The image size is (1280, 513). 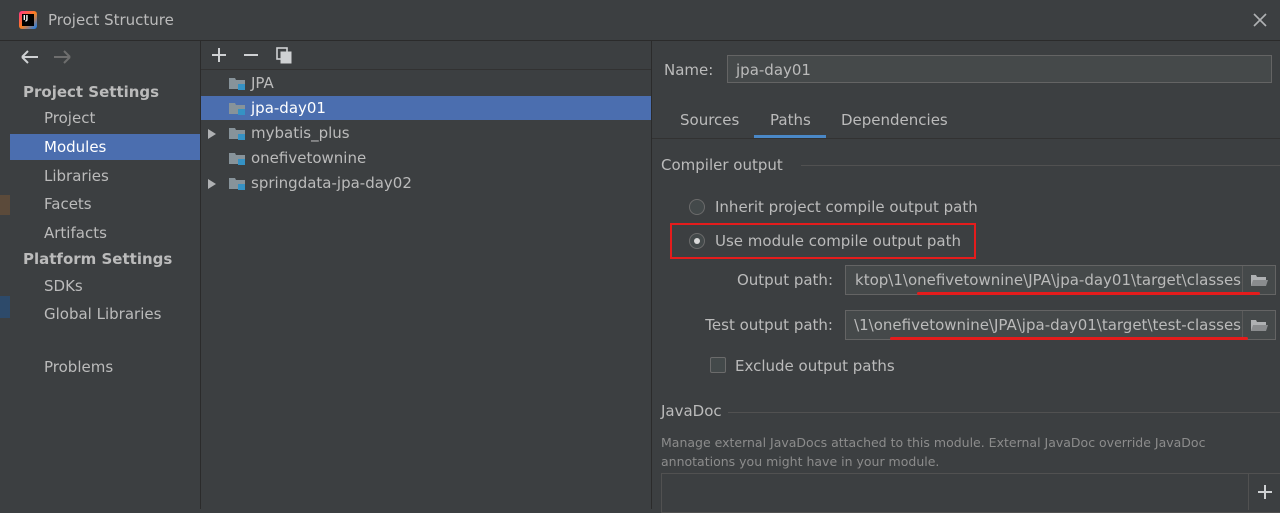 What do you see at coordinates (105, 233) in the screenshot?
I see `sidebar-item-artifacts: Artifacts` at bounding box center [105, 233].